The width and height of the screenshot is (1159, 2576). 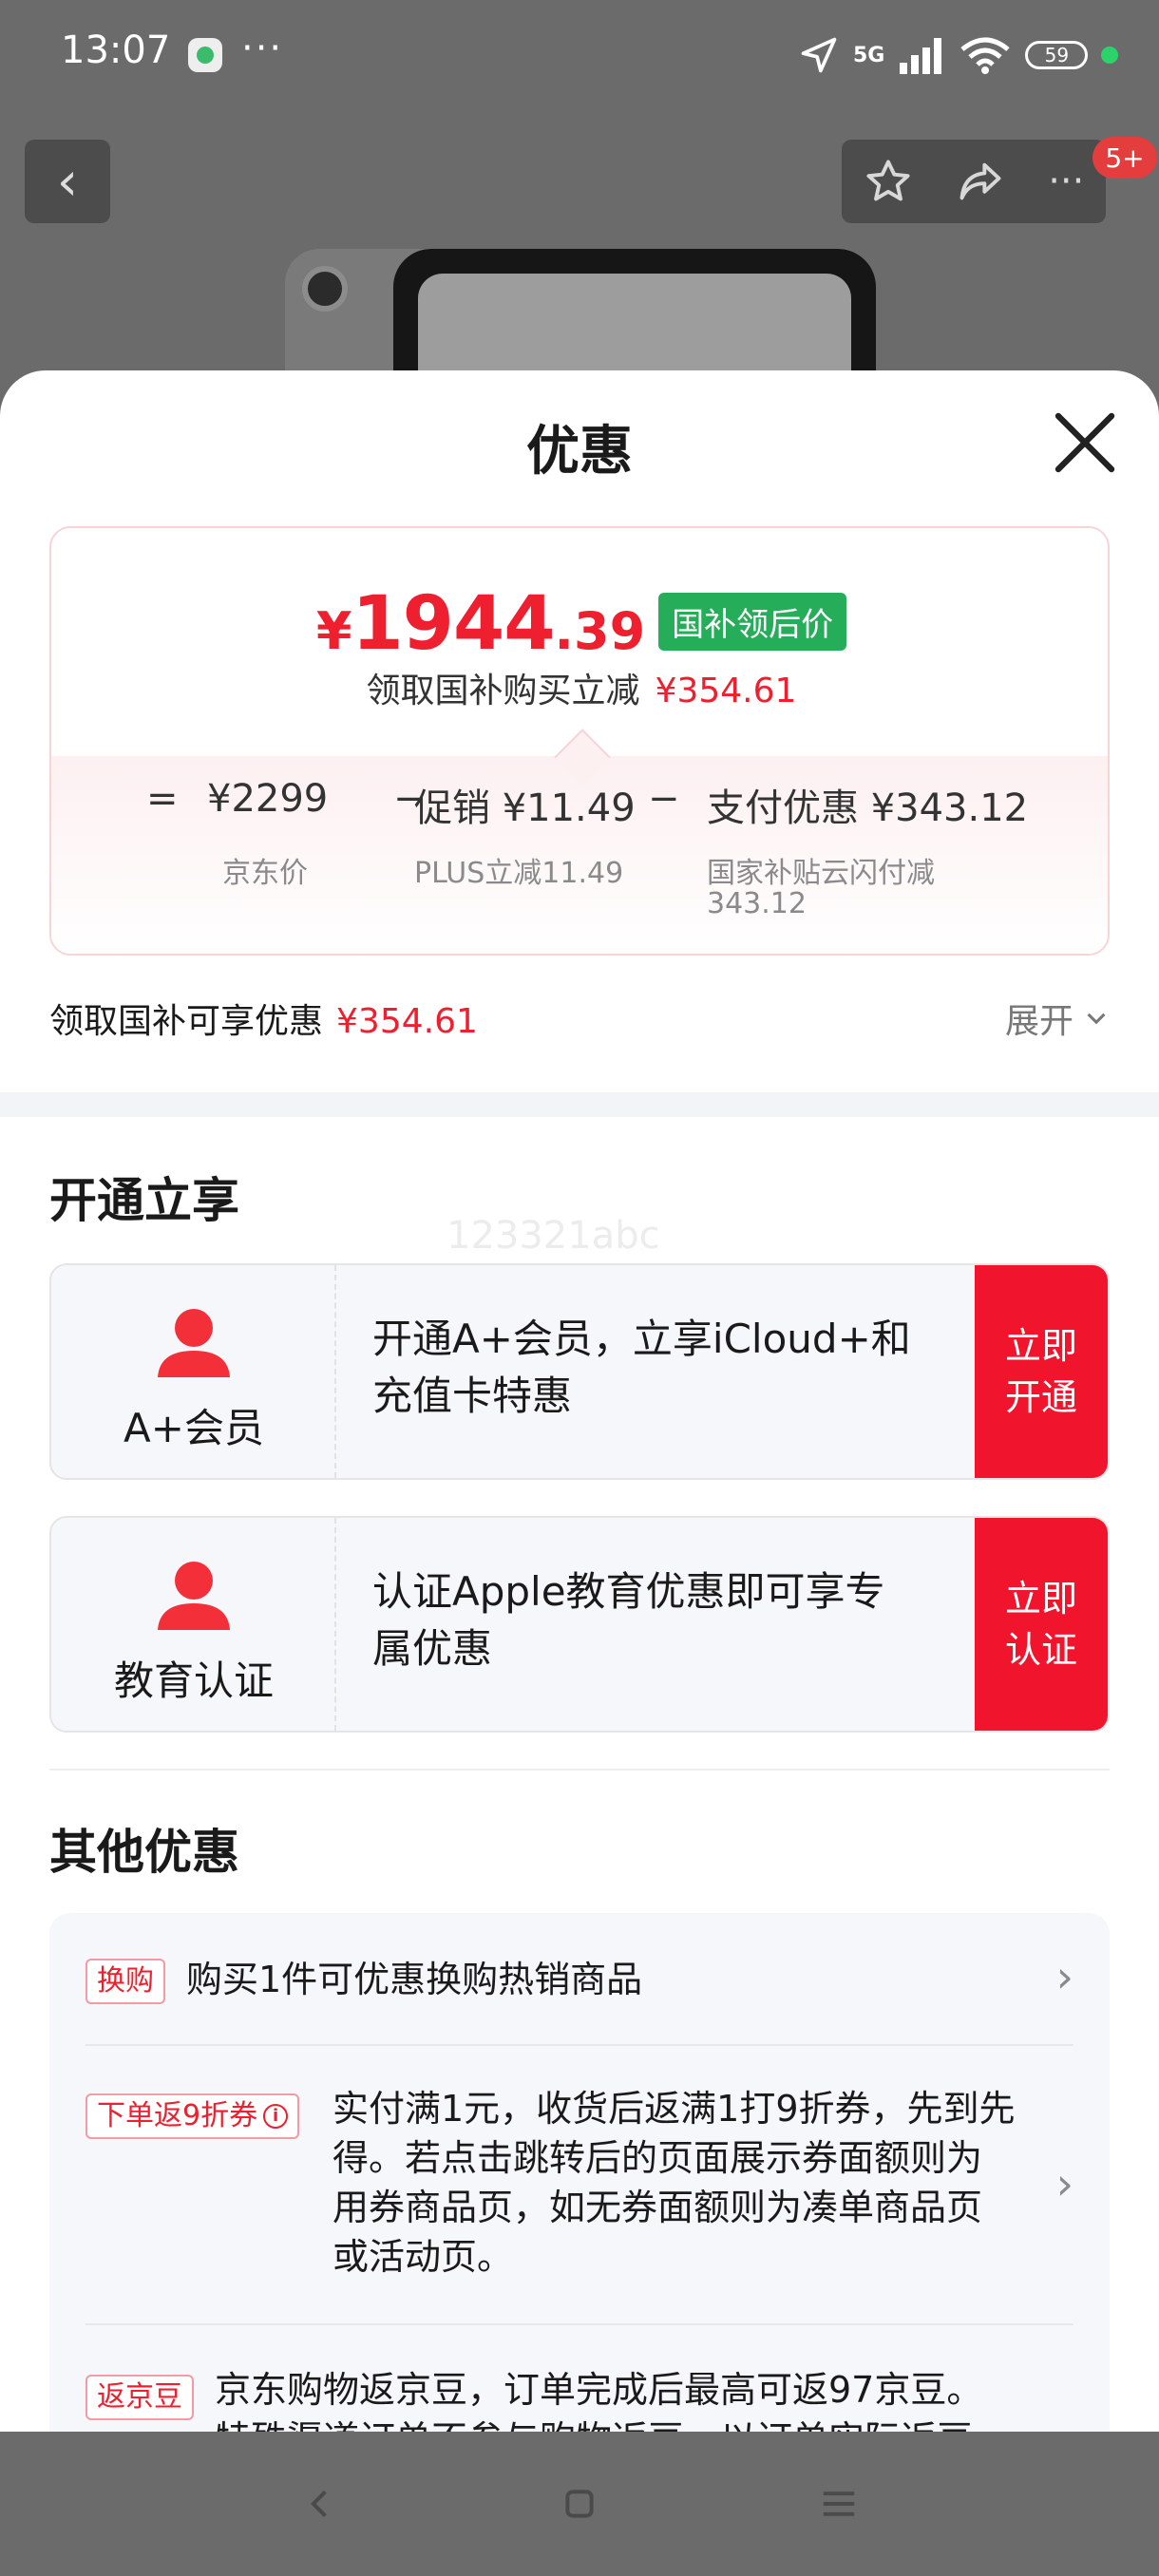 I want to click on menu-lines-icon, so click(x=839, y=2503).